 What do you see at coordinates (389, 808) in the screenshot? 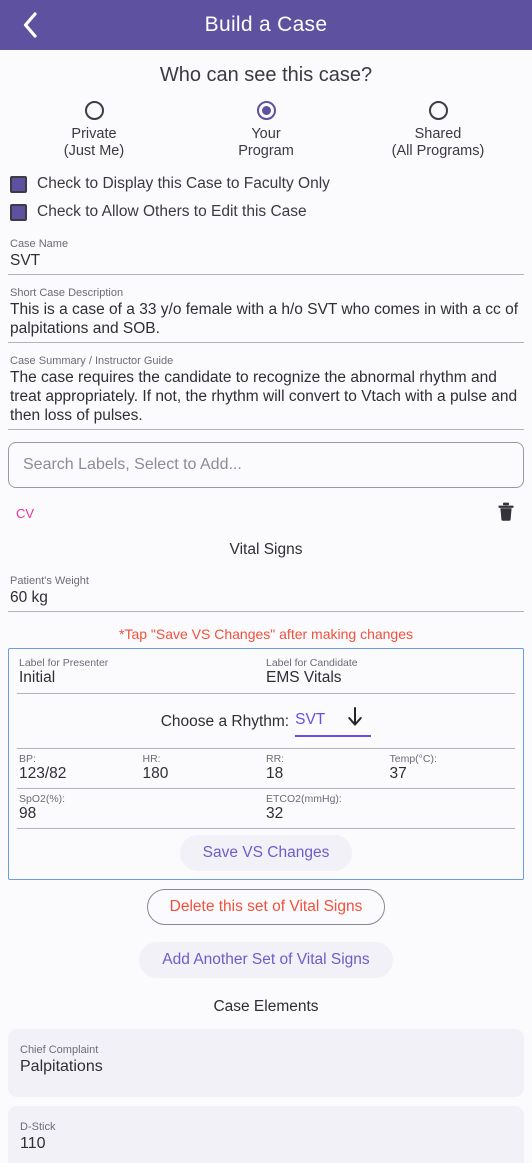
I see `etco2-field: ETCO2(mmHg): 32` at bounding box center [389, 808].